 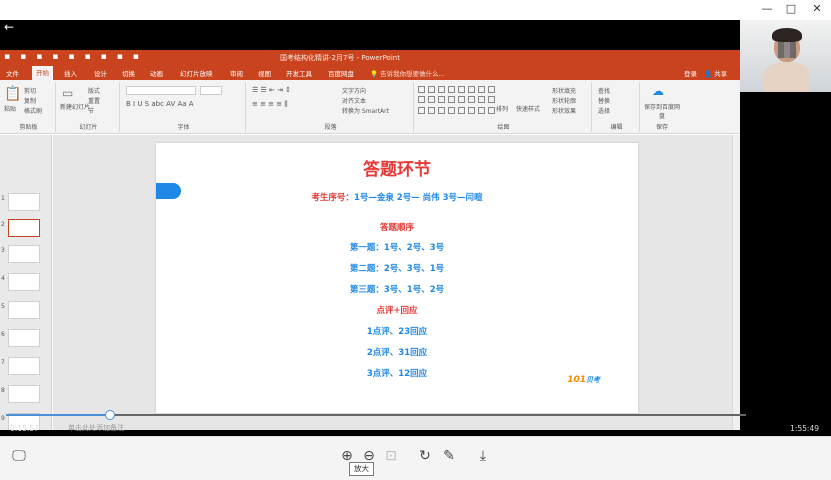 I want to click on tab-baidu: 百度网盘, so click(x=341, y=73).